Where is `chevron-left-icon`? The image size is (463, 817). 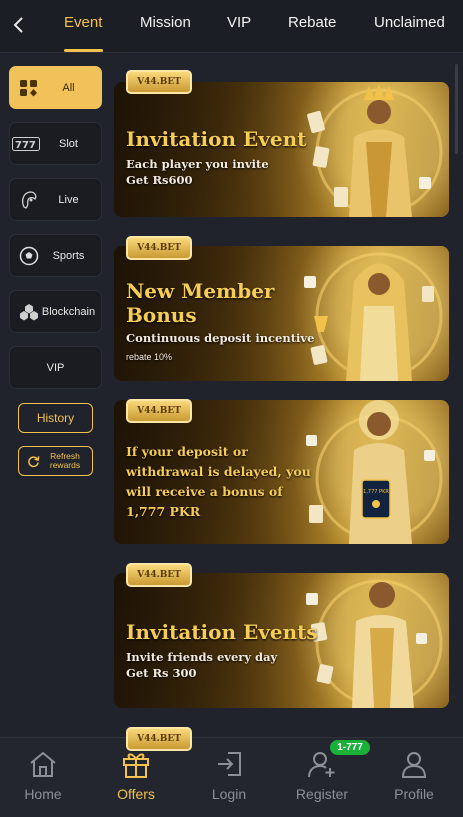 chevron-left-icon is located at coordinates (18, 25).